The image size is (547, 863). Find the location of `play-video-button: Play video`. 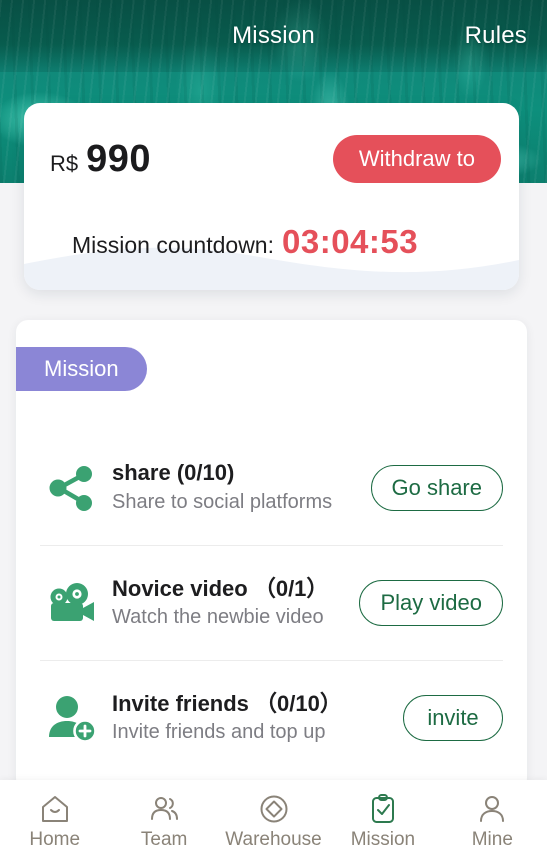

play-video-button: Play video is located at coordinates (431, 603).